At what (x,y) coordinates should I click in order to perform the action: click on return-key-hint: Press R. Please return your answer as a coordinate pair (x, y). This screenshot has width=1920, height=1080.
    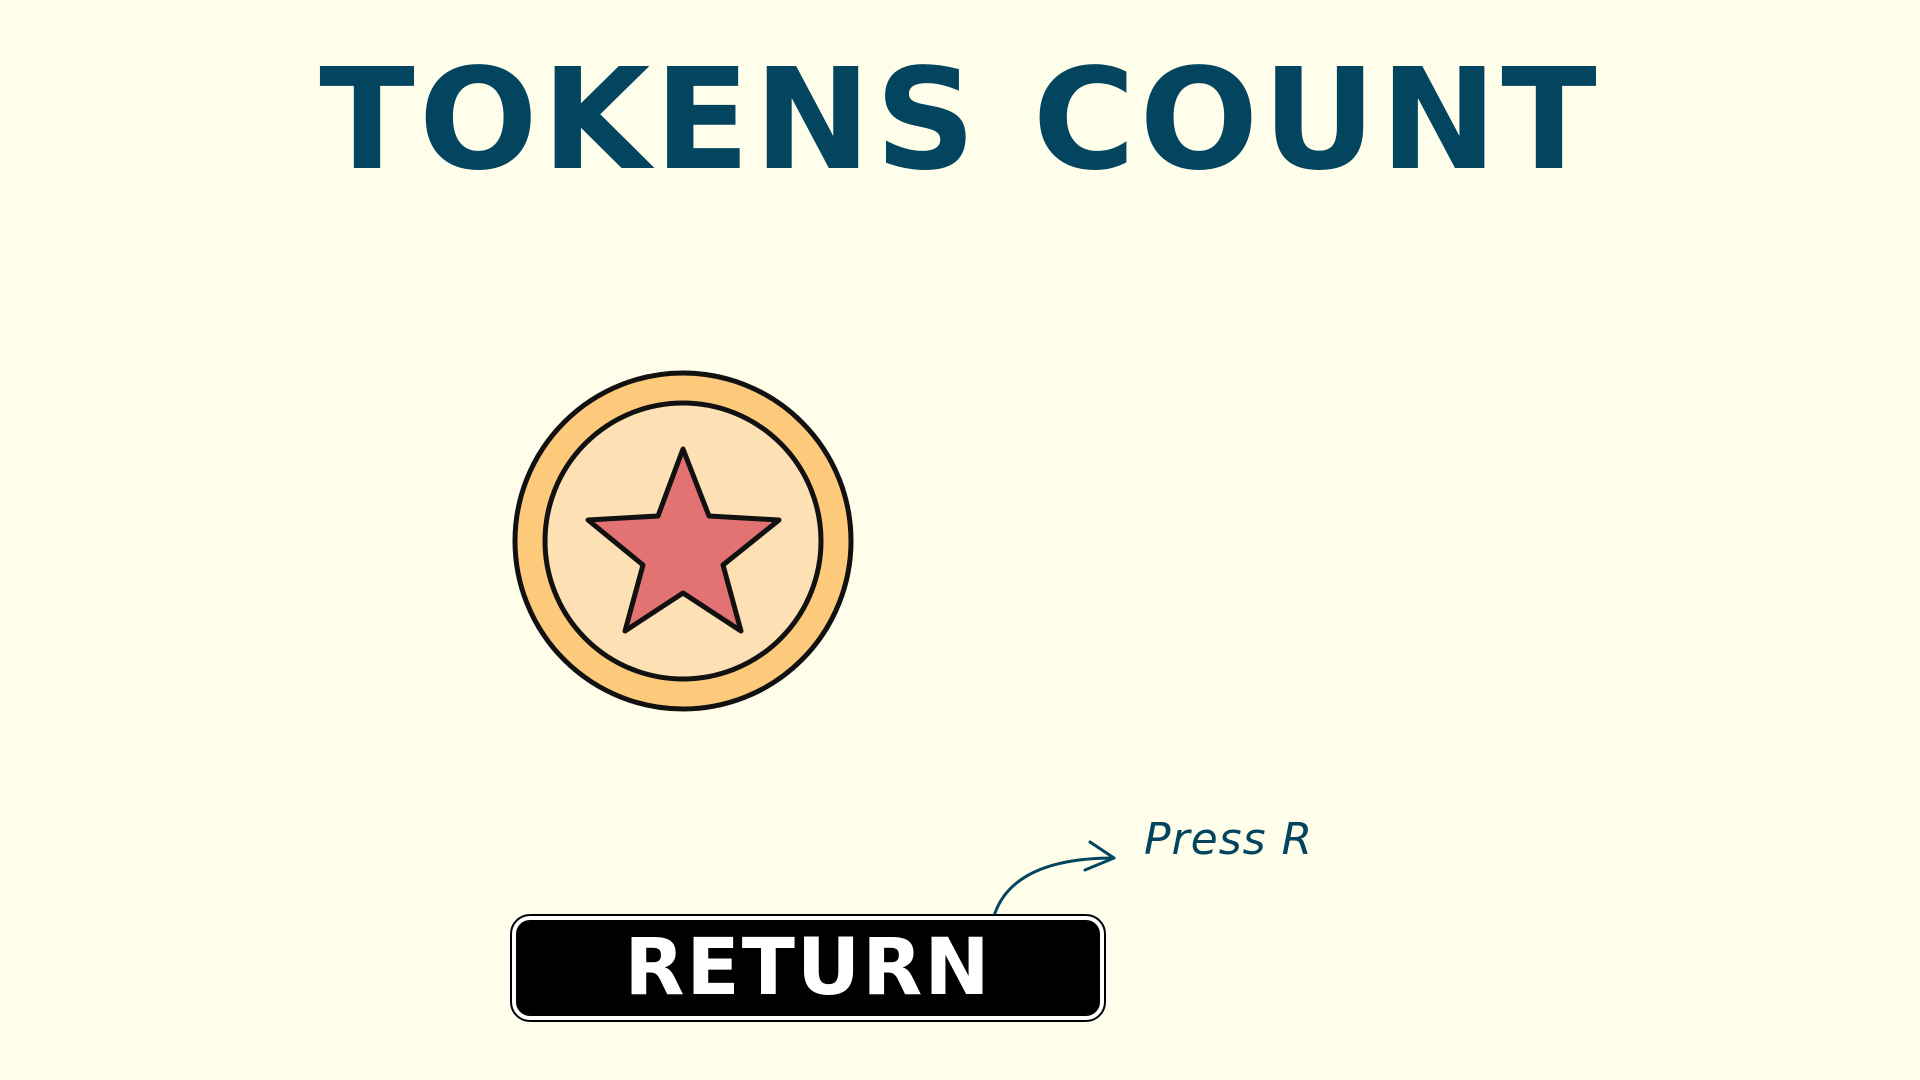
    Looking at the image, I should click on (1229, 839).